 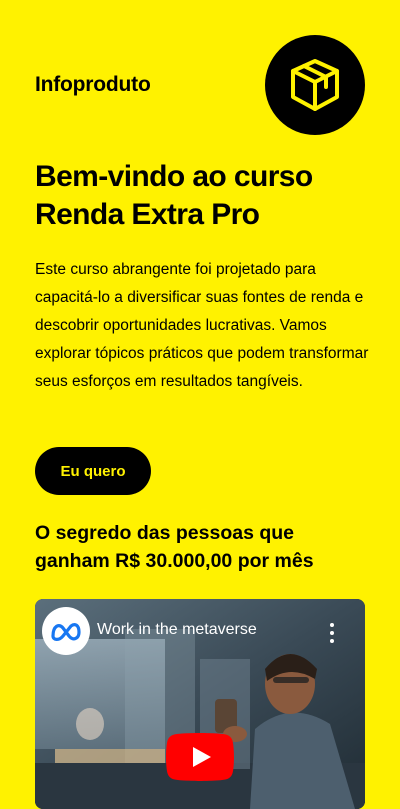 What do you see at coordinates (93, 471) in the screenshot?
I see `eu-quero-button: Eu quero` at bounding box center [93, 471].